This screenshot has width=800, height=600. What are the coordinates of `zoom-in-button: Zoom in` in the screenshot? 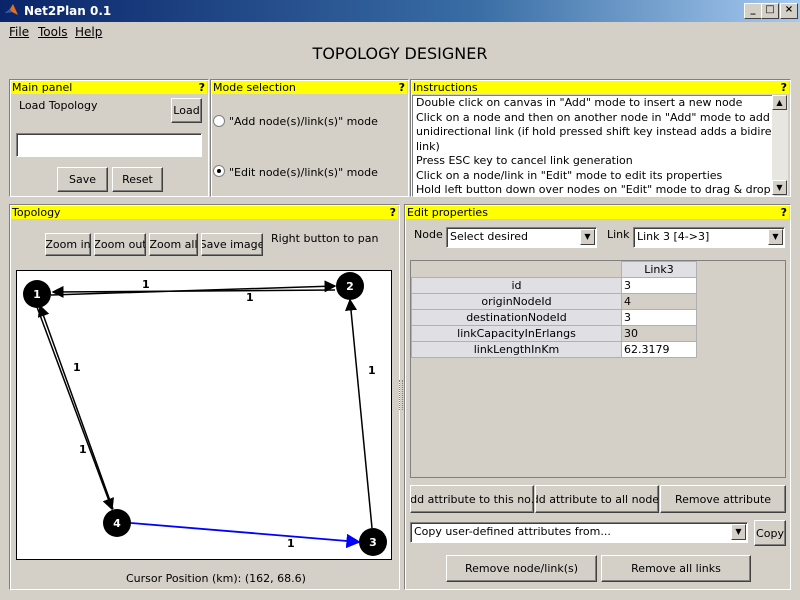 It's located at (68, 244).